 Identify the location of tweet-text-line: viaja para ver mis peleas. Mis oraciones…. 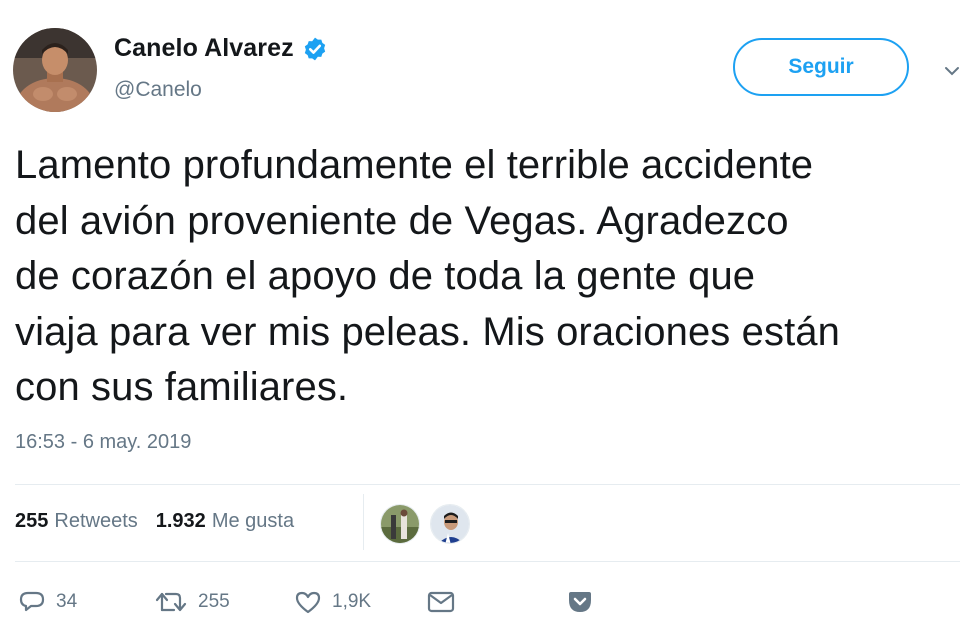
(427, 331).